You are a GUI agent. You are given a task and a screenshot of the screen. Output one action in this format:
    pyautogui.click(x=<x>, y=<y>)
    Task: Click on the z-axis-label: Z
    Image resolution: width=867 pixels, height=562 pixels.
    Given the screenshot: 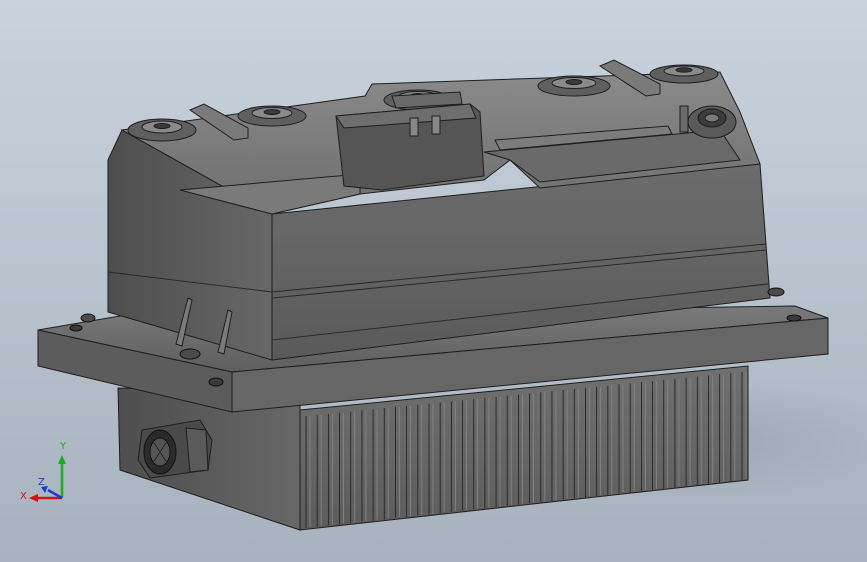 What is the action you would take?
    pyautogui.click(x=41, y=482)
    